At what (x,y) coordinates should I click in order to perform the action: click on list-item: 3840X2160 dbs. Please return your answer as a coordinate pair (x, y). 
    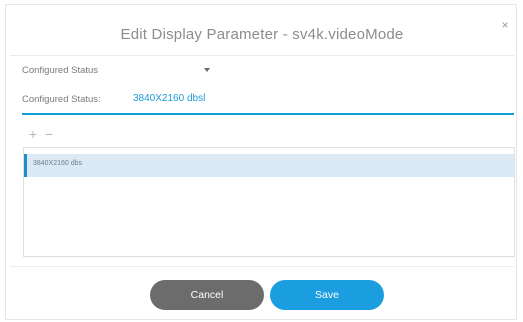
    Looking at the image, I should click on (269, 165).